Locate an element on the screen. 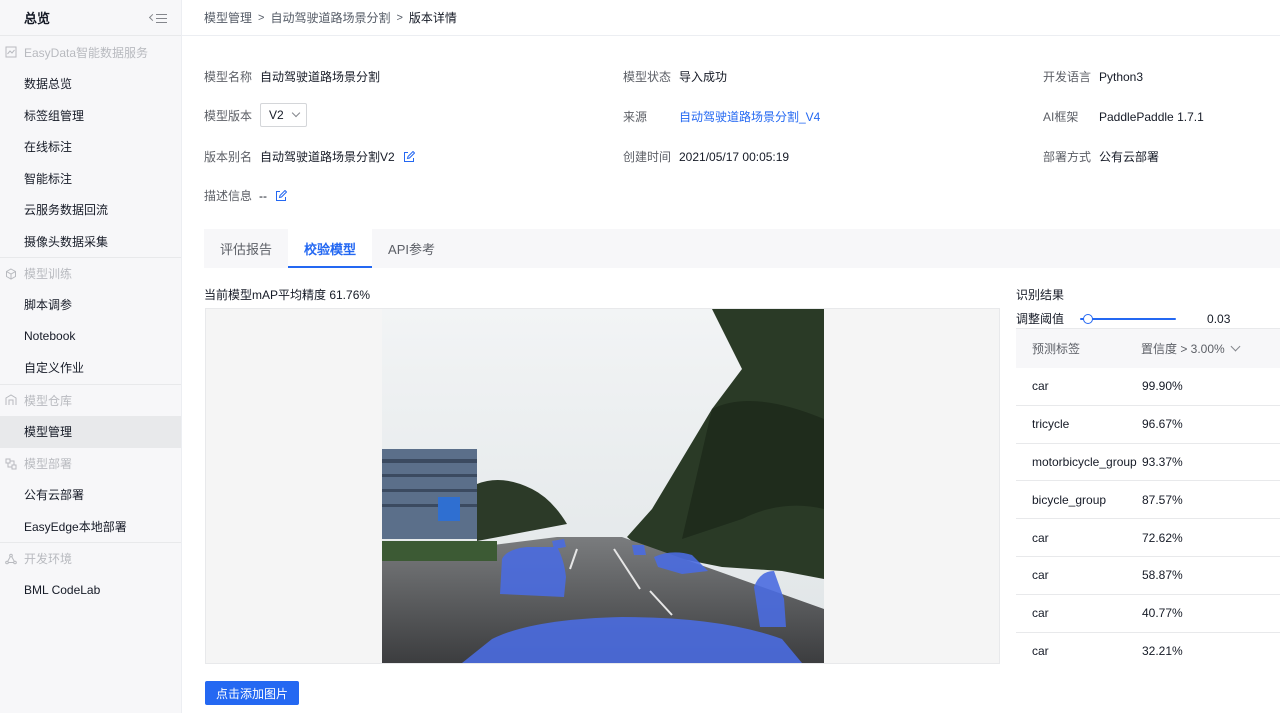  cube-icon is located at coordinates (11, 274).